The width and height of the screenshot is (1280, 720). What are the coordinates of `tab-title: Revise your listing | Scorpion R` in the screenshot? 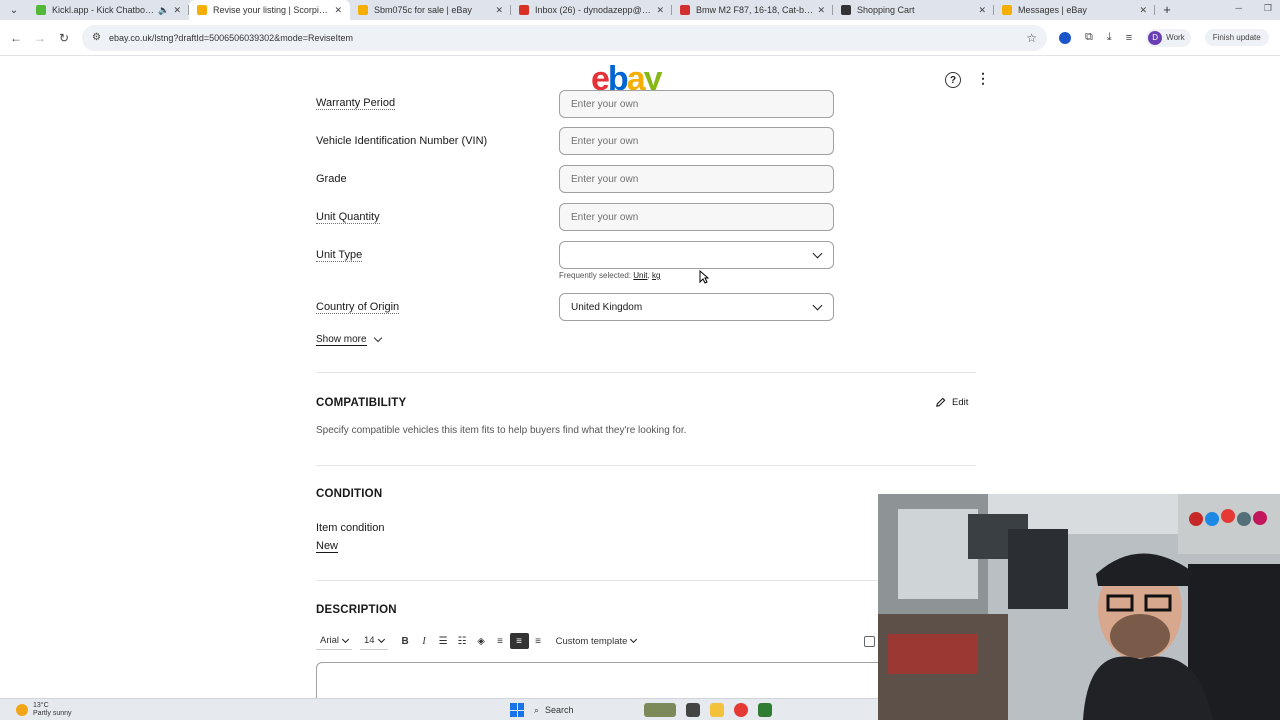 It's located at (272, 10).